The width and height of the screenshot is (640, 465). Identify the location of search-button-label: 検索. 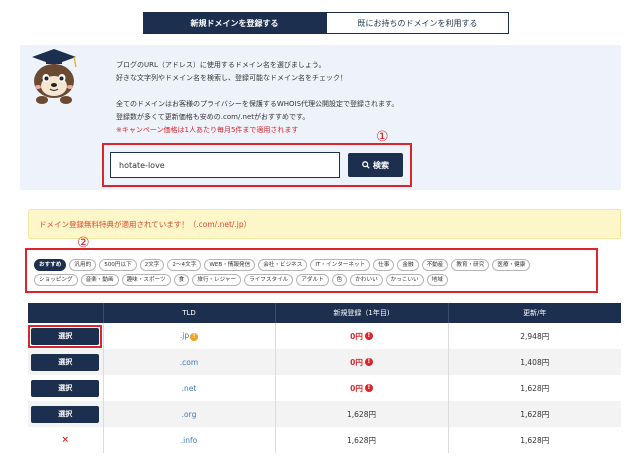
(381, 165).